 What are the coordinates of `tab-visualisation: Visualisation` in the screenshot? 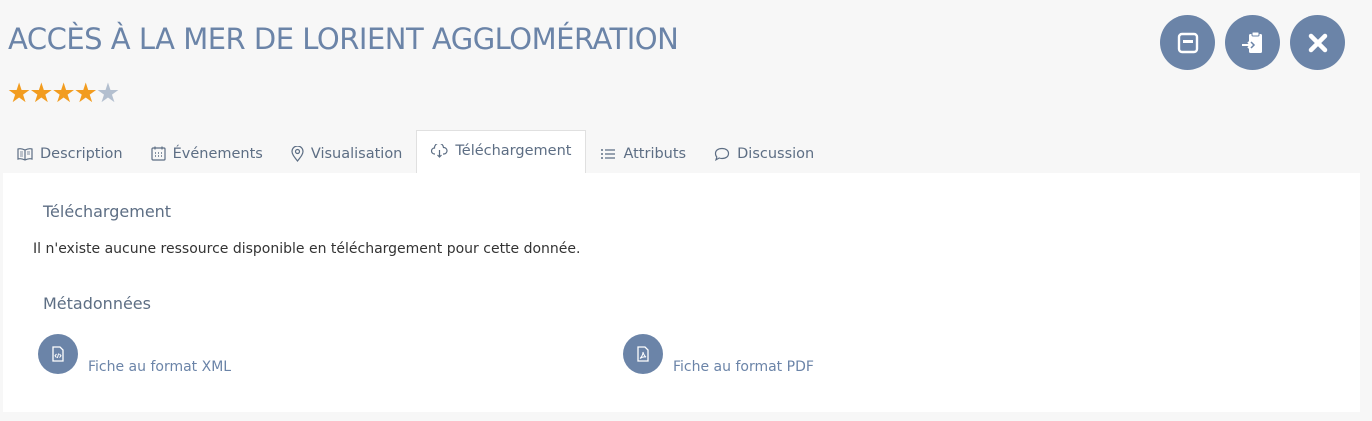 It's located at (347, 151).